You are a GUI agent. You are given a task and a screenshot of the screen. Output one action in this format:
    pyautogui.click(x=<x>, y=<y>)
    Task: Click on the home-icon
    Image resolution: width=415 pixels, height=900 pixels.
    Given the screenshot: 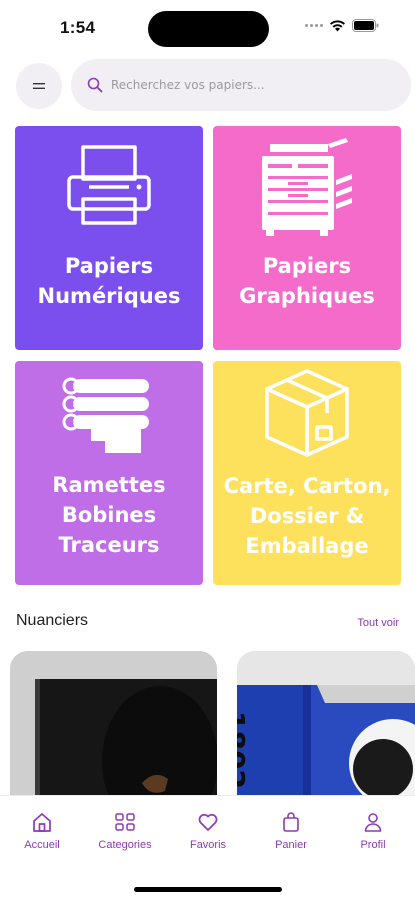 What is the action you would take?
    pyautogui.click(x=42, y=822)
    